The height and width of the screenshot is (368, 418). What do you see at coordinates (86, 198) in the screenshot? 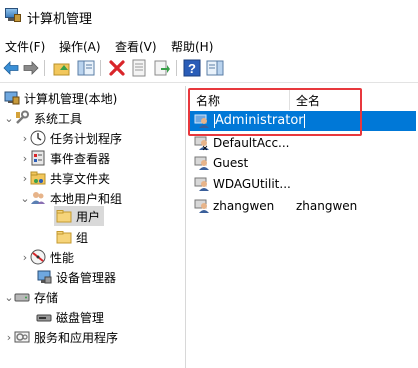
I see `tree-label: 本地用户和组` at bounding box center [86, 198].